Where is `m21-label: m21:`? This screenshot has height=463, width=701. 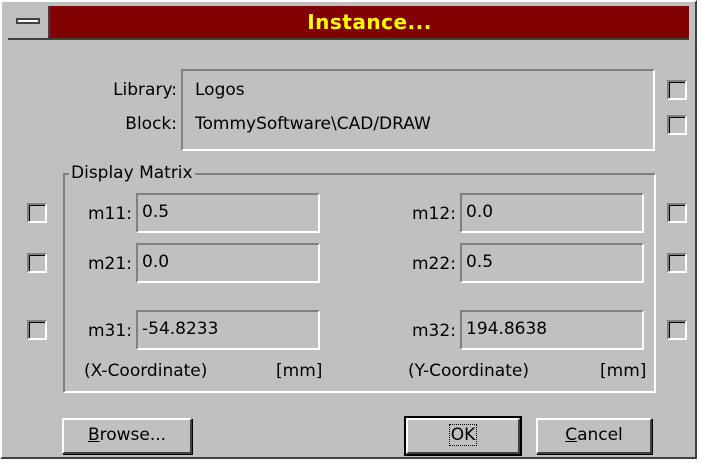 m21-label: m21: is located at coordinates (110, 264).